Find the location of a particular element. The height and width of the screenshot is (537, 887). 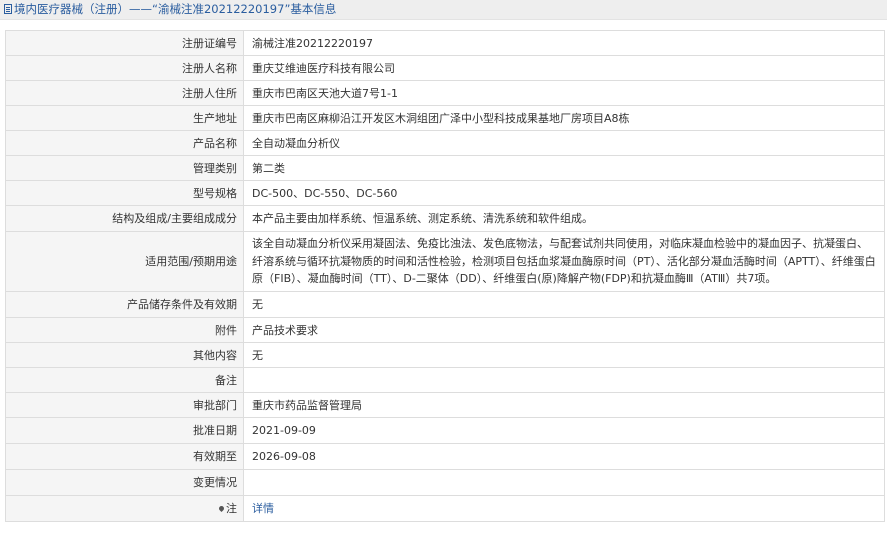

table-row: 生产地址 重庆市巴南区麻柳沿江开发区木洞组团广泽中小型科技成果基地厂房项目A8栋 is located at coordinates (445, 118).